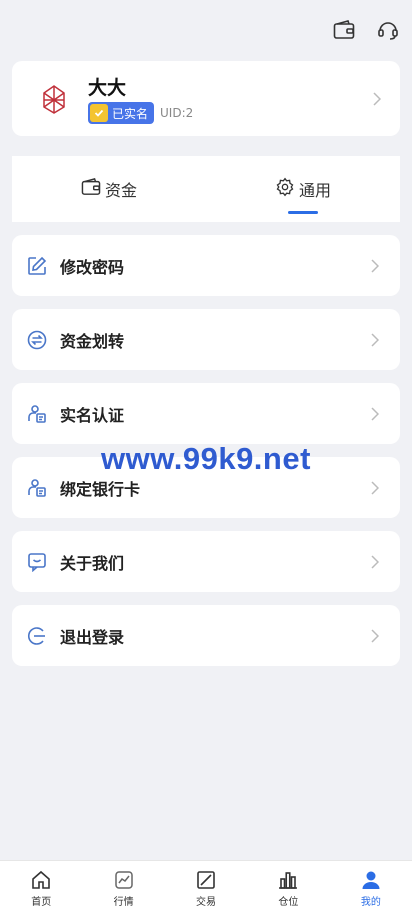 This screenshot has width=412, height=915. I want to click on menu-label: 资金划转, so click(92, 341).